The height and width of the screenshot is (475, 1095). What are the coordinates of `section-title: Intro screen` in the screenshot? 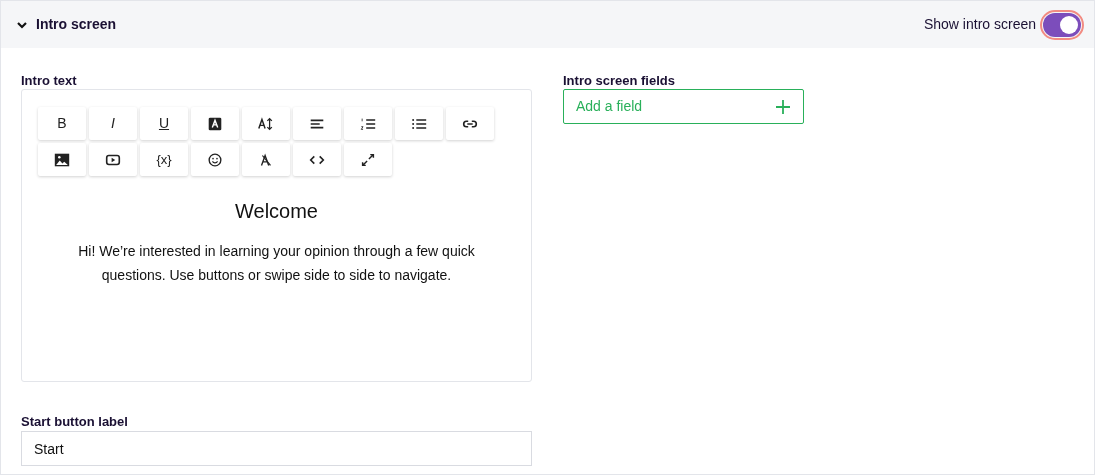 It's located at (76, 24).